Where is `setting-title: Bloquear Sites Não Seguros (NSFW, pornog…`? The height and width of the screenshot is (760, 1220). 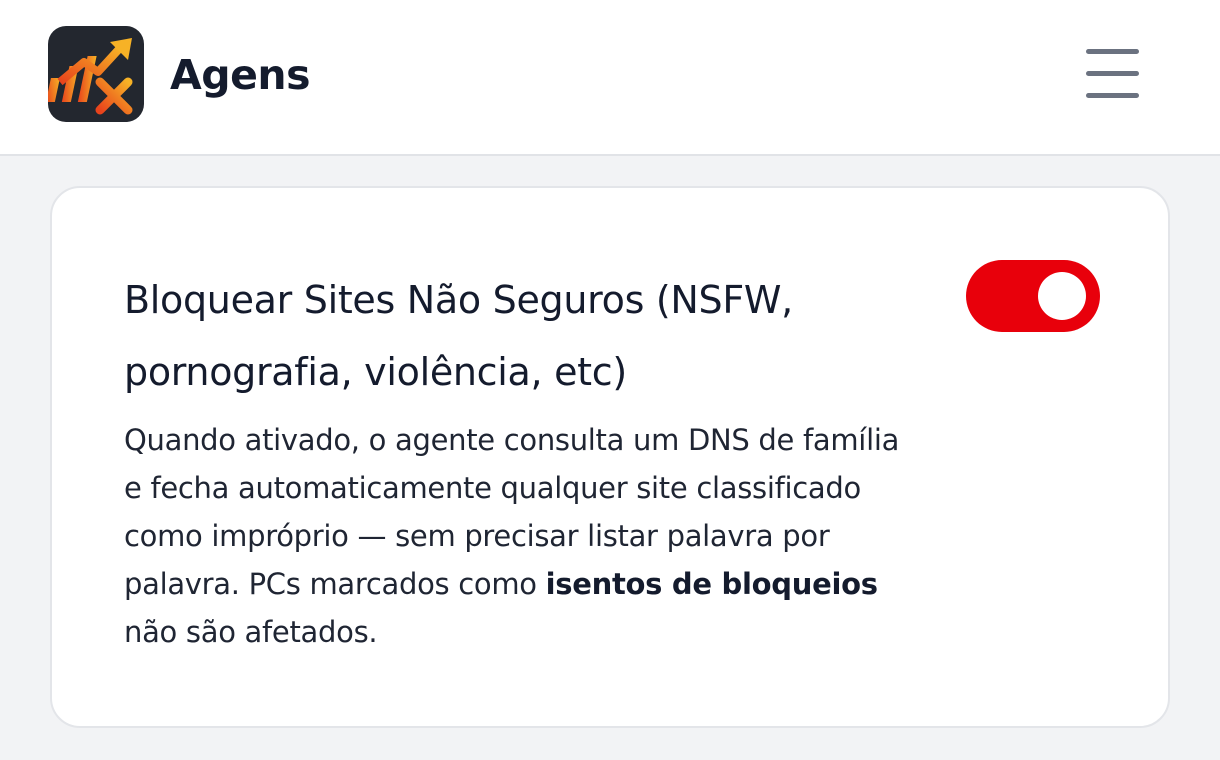 setting-title: Bloquear Sites Não Seguros (NSFW, pornog… is located at coordinates (458, 336).